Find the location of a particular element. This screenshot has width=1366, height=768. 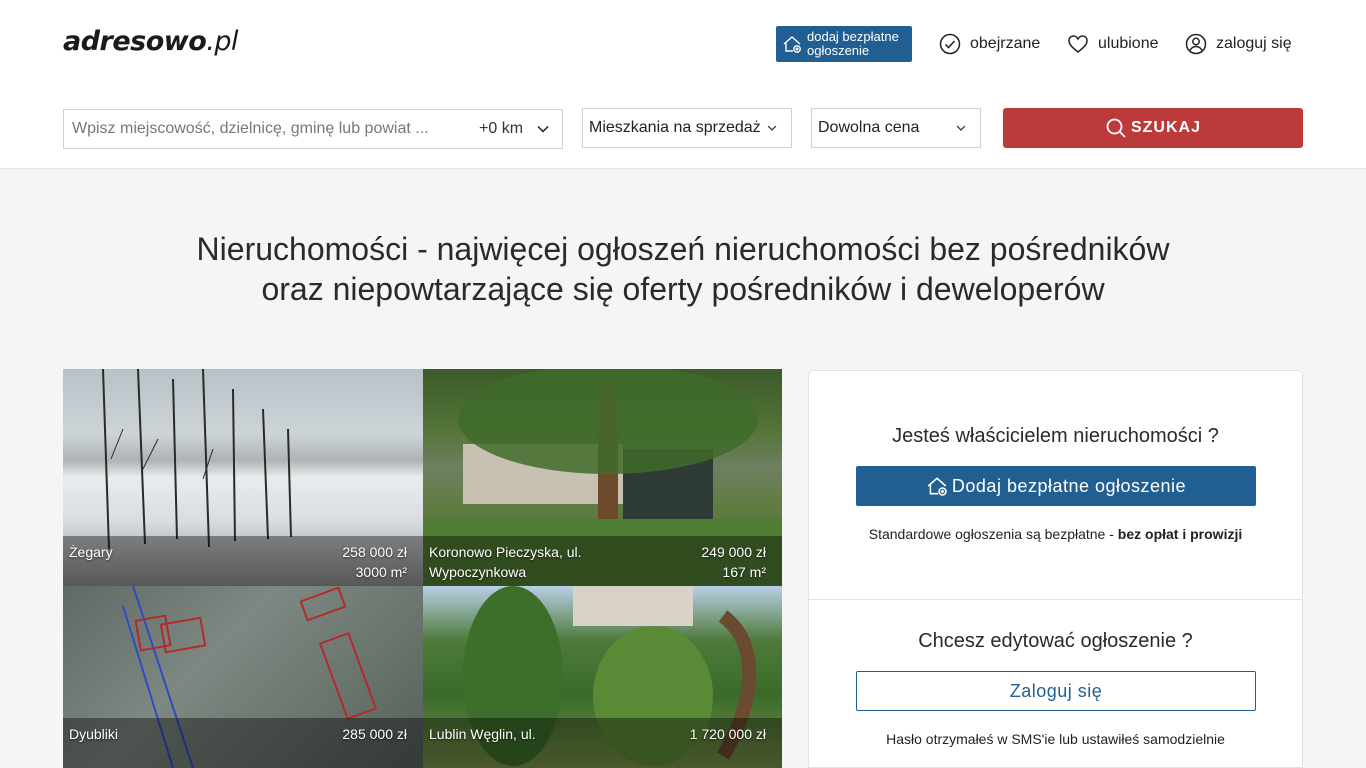

add-free-listing-button: Dodaj bezpłatne ogłoszenie is located at coordinates (1056, 486).